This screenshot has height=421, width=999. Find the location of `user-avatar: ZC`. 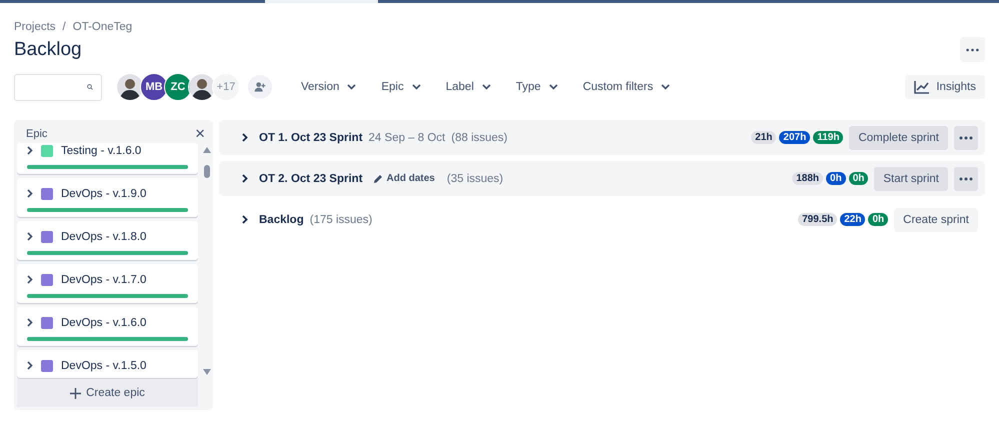

user-avatar: ZC is located at coordinates (178, 87).